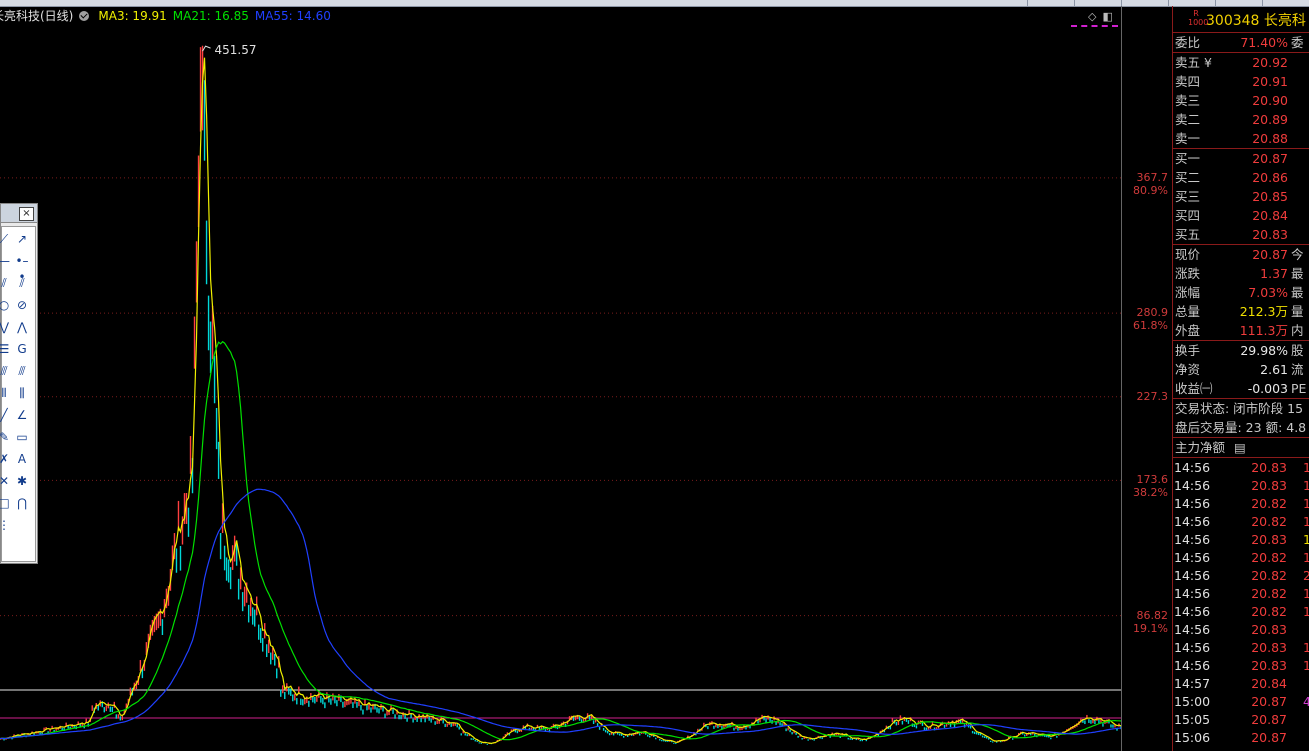 The width and height of the screenshot is (1309, 751). I want to click on list-icon: ▤, so click(1240, 447).